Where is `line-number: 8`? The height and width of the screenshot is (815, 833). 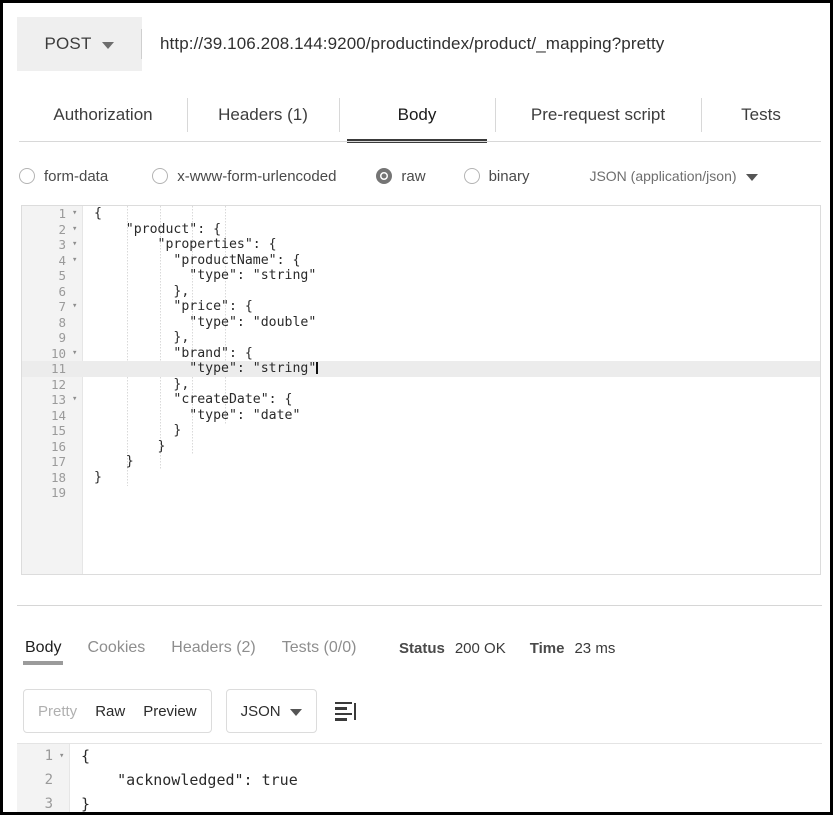
line-number: 8 is located at coordinates (62, 322).